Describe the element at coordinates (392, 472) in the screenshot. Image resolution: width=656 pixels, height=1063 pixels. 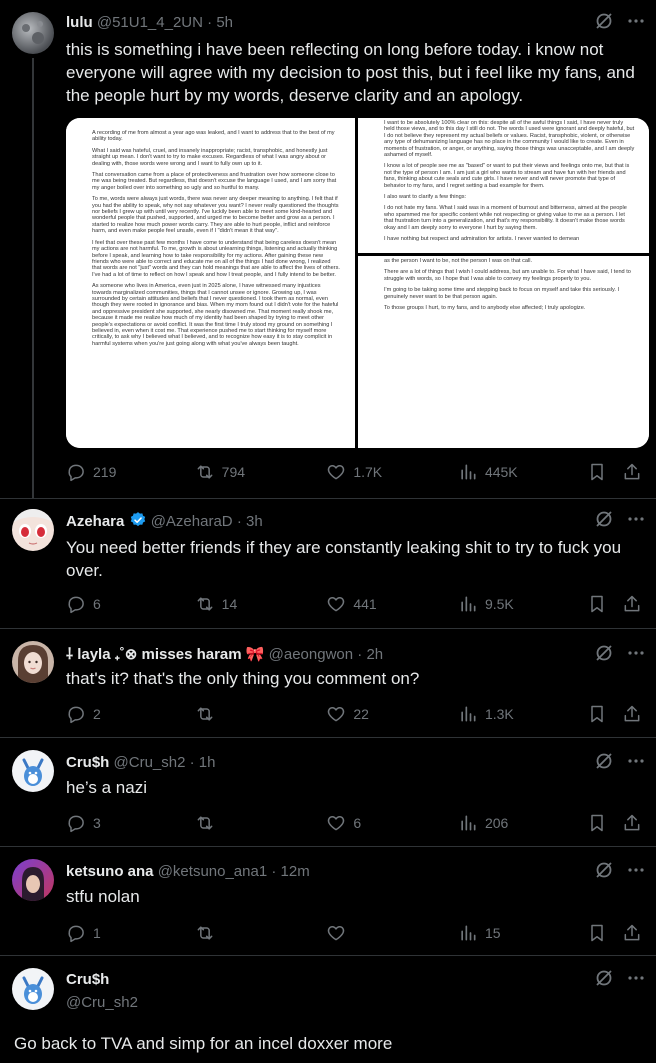
I see `like-button: 1.7K` at that location.